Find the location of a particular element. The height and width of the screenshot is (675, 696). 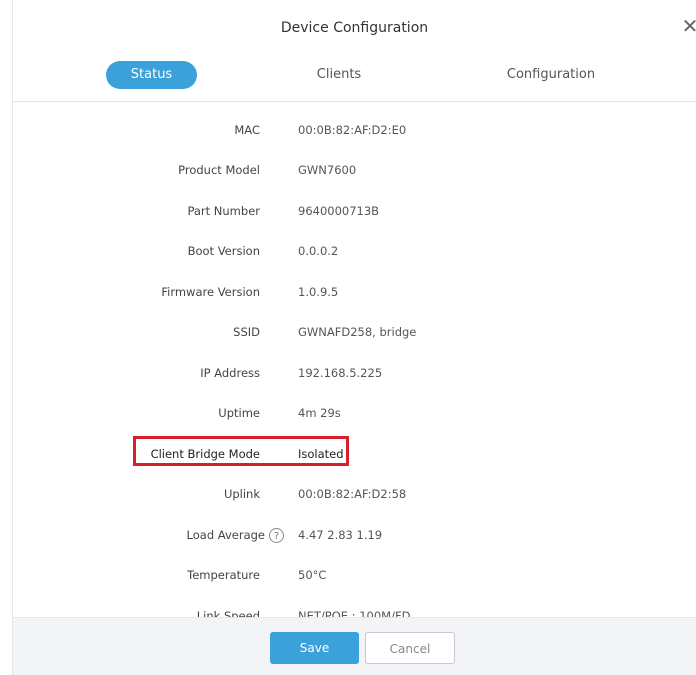

link-speed-value: NET/POE : 100M/FD is located at coordinates (354, 613).